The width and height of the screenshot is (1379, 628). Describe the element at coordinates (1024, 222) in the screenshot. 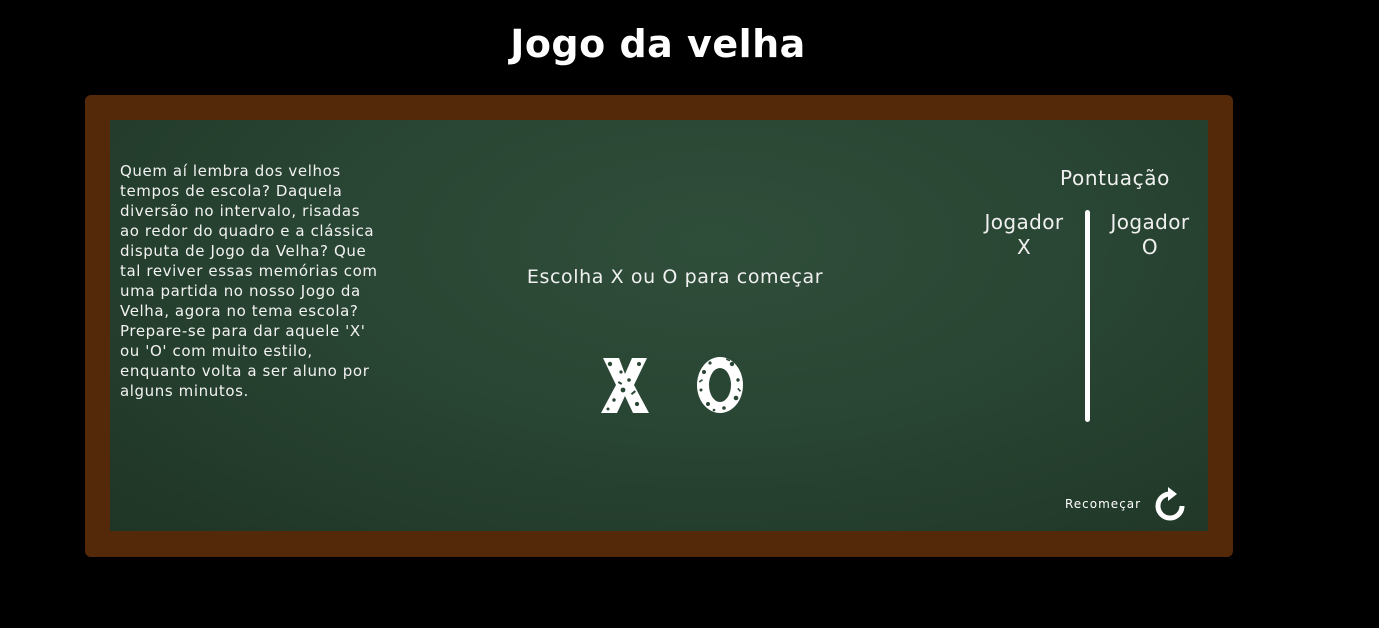

I see `player-x-name: Jogador` at that location.